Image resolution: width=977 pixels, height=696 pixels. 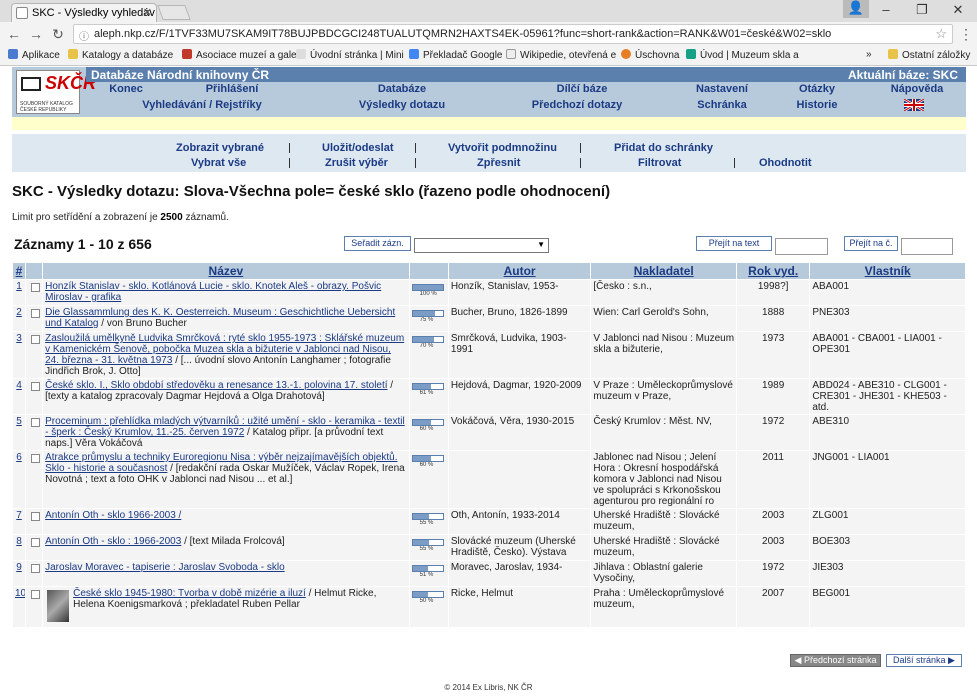 I want to click on row-number-link: 1, so click(x=19, y=292).